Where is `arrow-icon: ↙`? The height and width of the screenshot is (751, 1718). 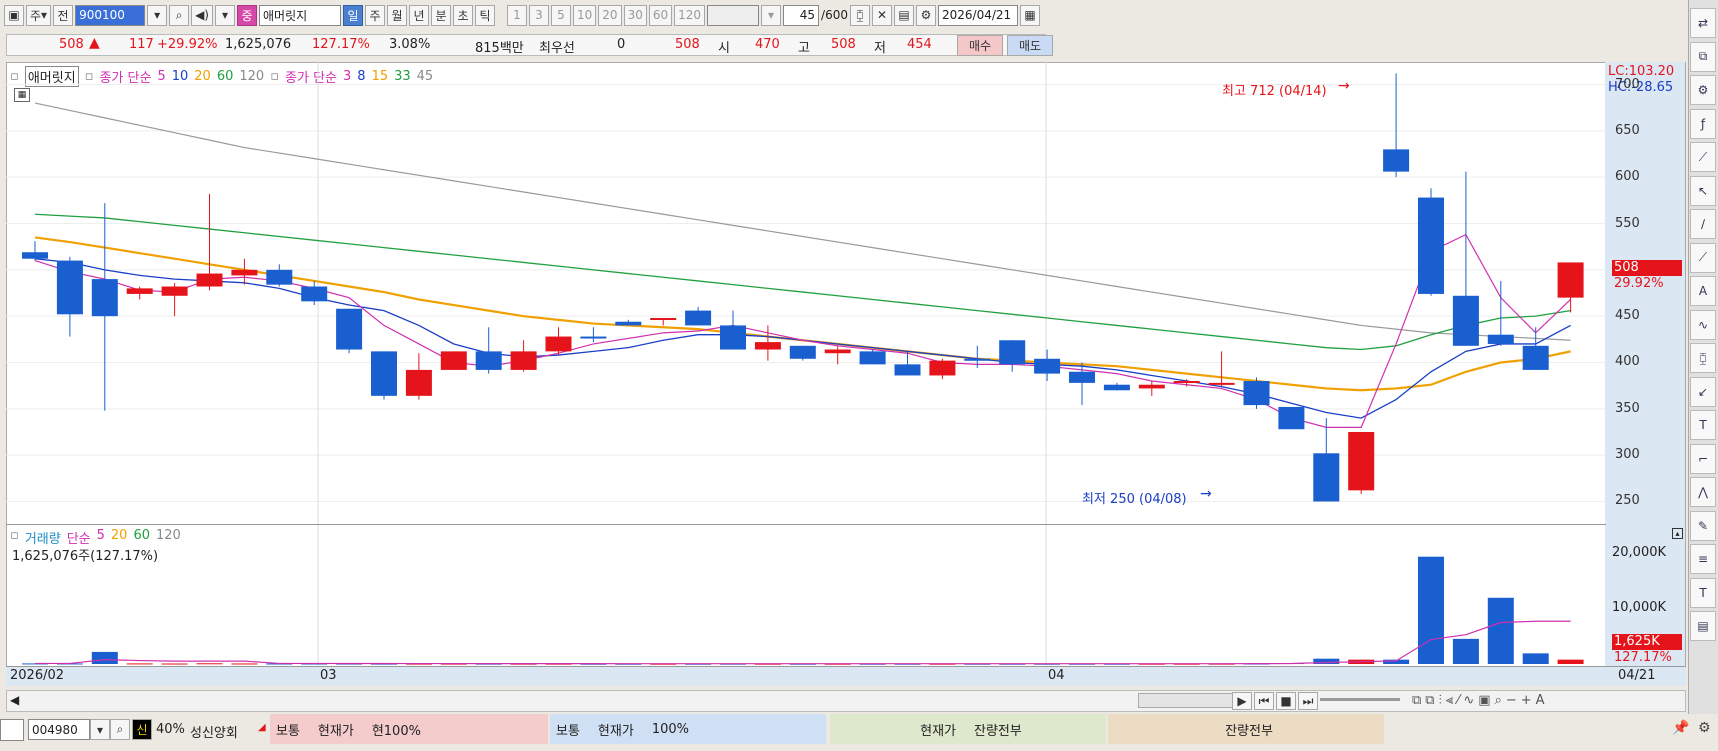
arrow-icon: ↙ is located at coordinates (1703, 391).